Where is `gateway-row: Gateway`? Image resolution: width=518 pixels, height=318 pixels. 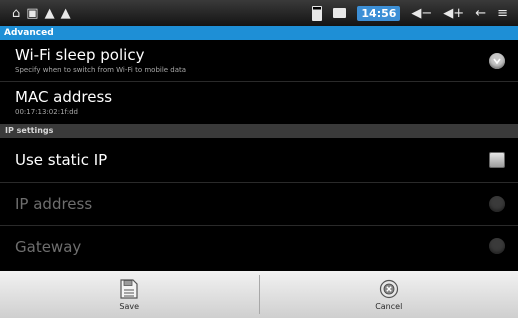 gateway-row: Gateway is located at coordinates (259, 248).